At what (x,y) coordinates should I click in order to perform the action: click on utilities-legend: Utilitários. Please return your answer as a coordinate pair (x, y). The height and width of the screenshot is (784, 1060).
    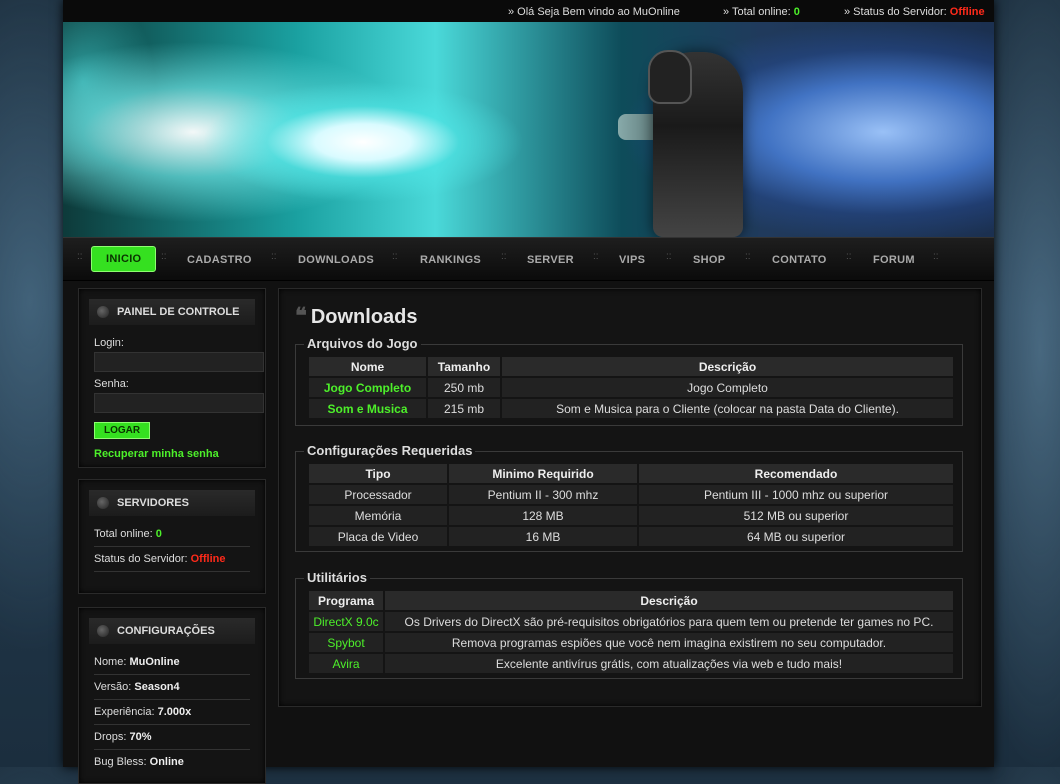
    Looking at the image, I should click on (337, 577).